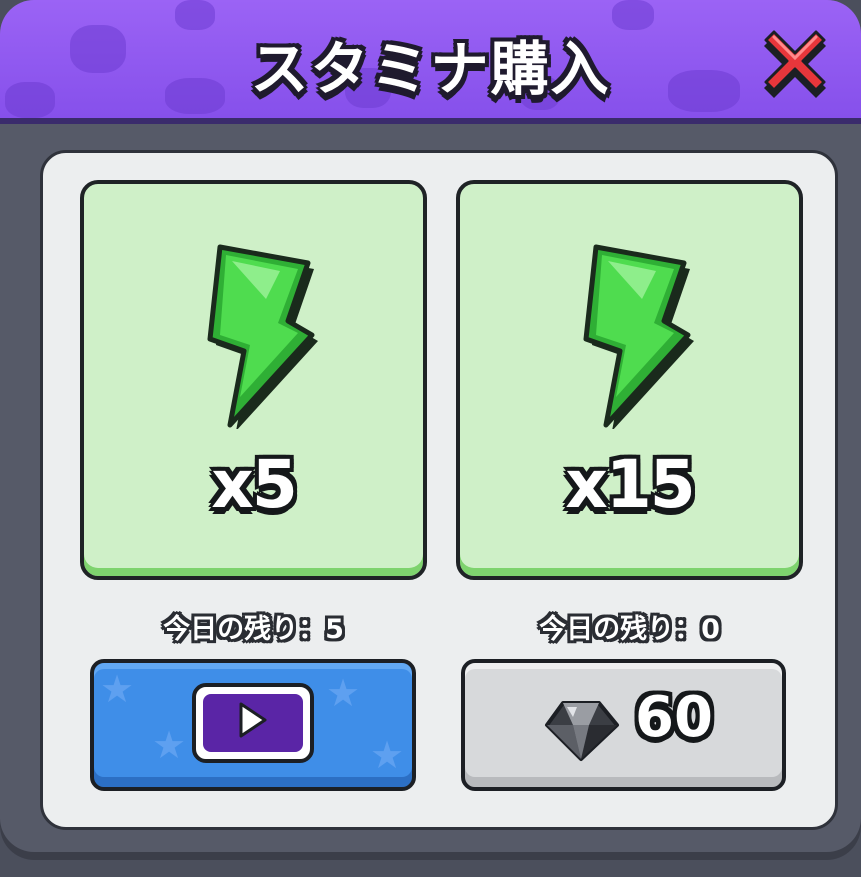 This screenshot has width=861, height=877. What do you see at coordinates (430, 69) in the screenshot?
I see `dialog-title: スタミナ購入` at bounding box center [430, 69].